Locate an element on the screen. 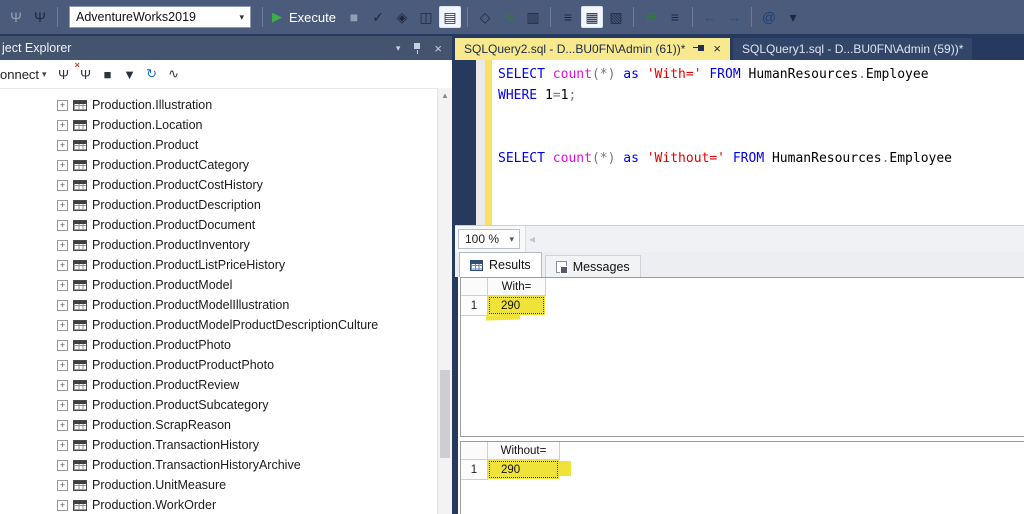  tree-item: + Production.ProductInventory is located at coordinates (218, 245).